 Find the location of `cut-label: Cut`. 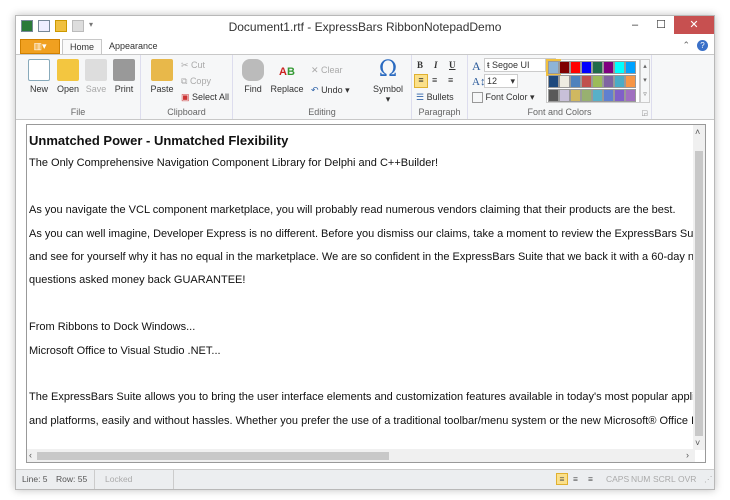

cut-label: Cut is located at coordinates (198, 65).